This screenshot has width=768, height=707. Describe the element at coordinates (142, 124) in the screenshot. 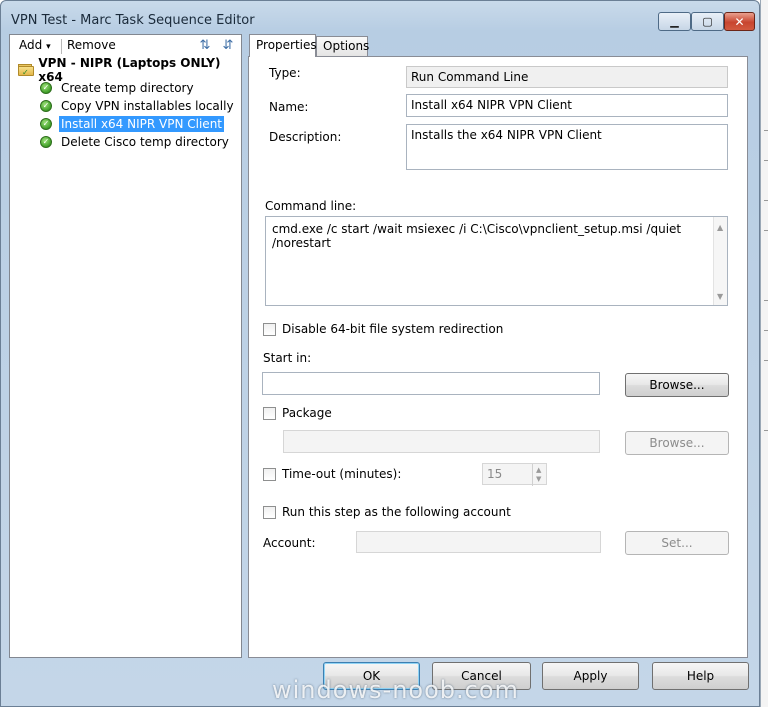

I see `tree-item-label: Install x64 NIPR VPN Client` at that location.